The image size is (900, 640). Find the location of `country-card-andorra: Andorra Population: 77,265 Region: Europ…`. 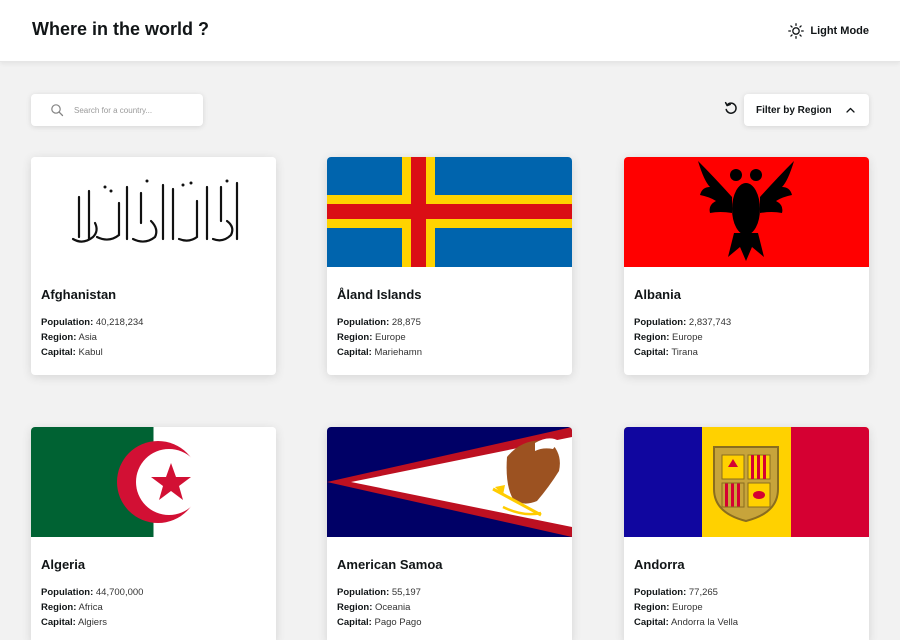

country-card-andorra: Andorra Population: 77,265 Region: Europ… is located at coordinates (746, 533).